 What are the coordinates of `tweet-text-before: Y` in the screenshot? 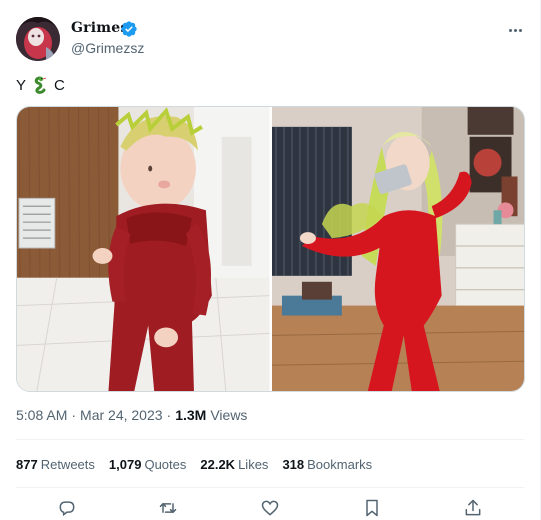 It's located at (21, 85).